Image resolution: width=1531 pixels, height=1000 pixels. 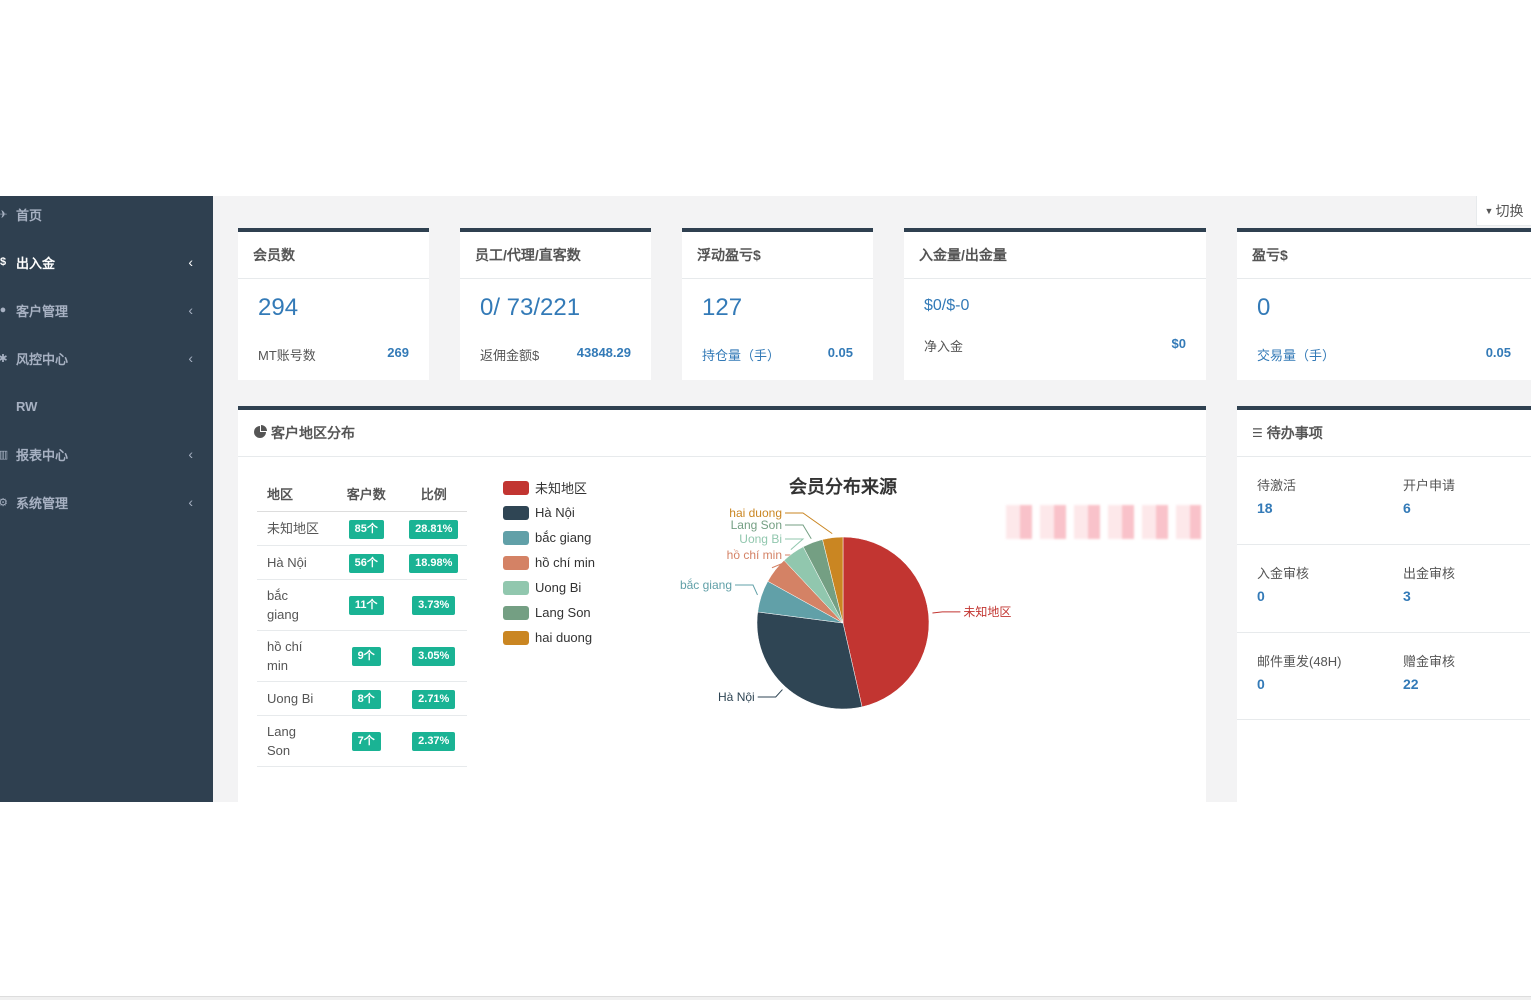 What do you see at coordinates (287, 355) in the screenshot?
I see `stat-sub-label: MT账号数` at bounding box center [287, 355].